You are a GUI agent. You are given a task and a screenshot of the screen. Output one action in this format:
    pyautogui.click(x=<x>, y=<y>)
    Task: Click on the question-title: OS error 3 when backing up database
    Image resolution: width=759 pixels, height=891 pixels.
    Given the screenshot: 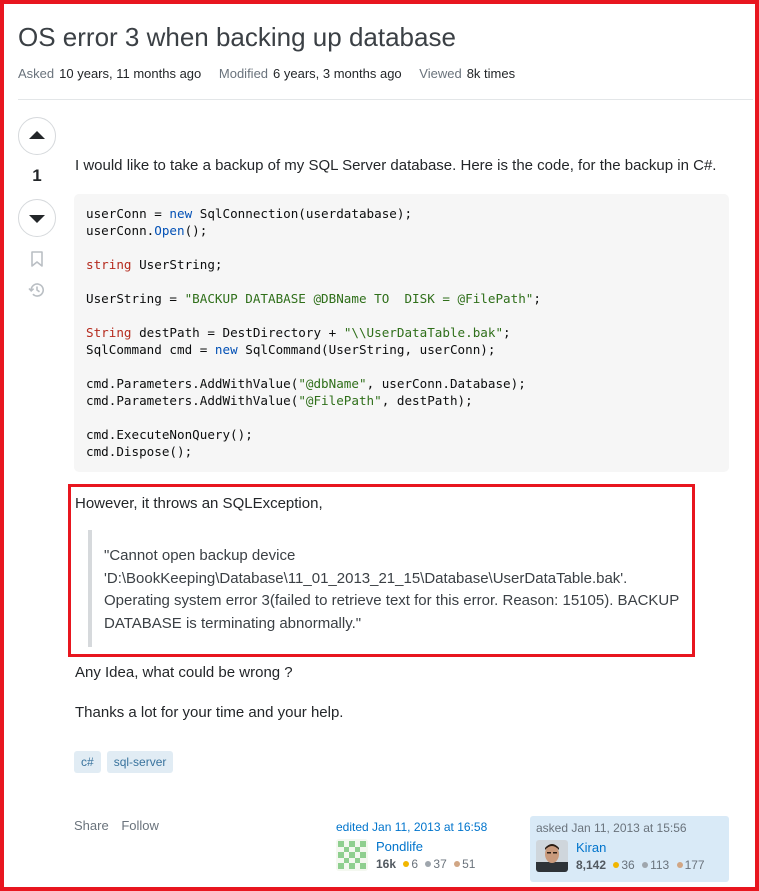 What is the action you would take?
    pyautogui.click(x=237, y=37)
    